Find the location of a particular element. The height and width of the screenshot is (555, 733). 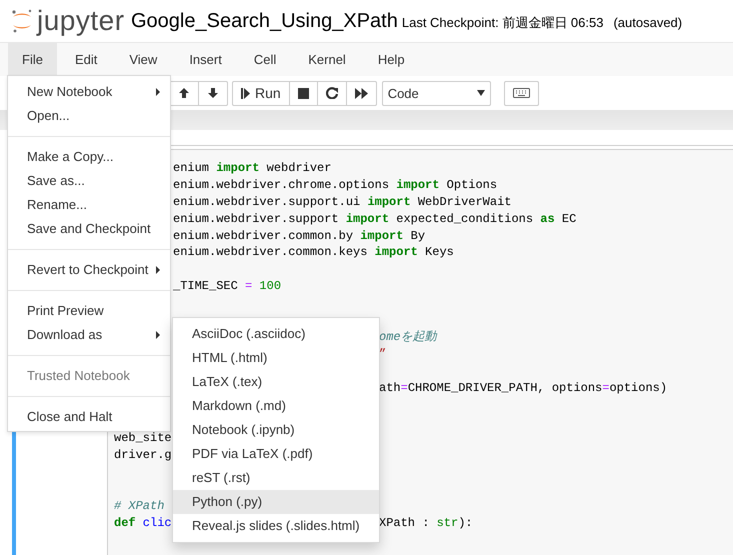

code-line: enium.webdriver.support import expected_conditions as EC is located at coordinates (374, 219).